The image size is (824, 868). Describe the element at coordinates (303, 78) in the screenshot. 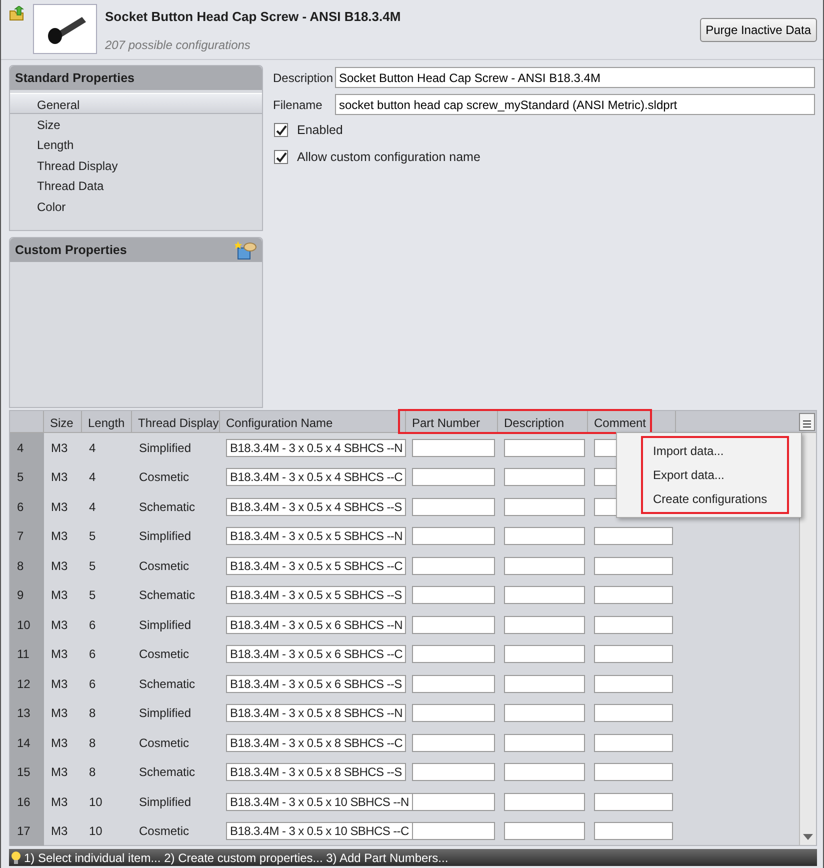

I see `field-label: Description` at that location.